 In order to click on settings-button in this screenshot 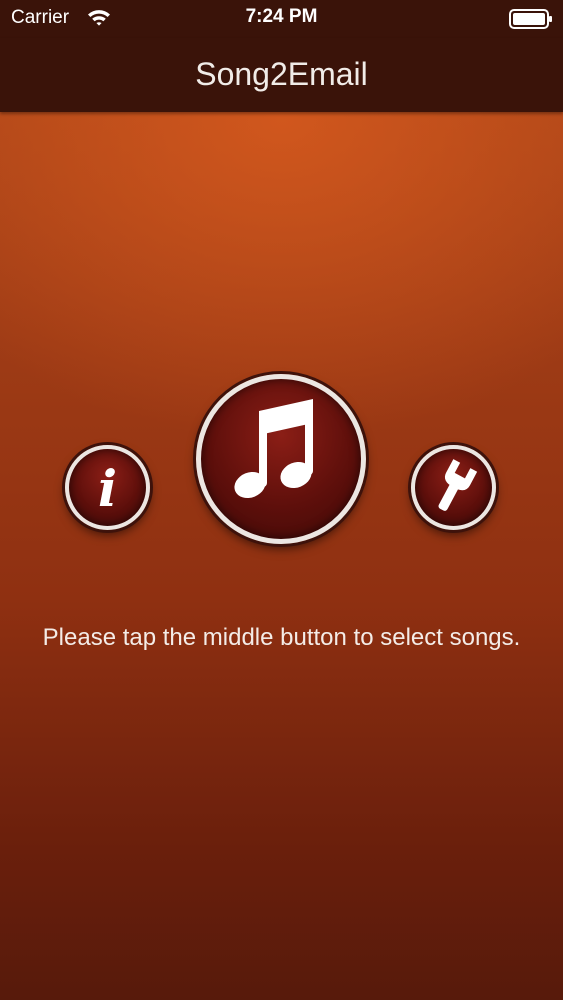, I will do `click(453, 487)`.